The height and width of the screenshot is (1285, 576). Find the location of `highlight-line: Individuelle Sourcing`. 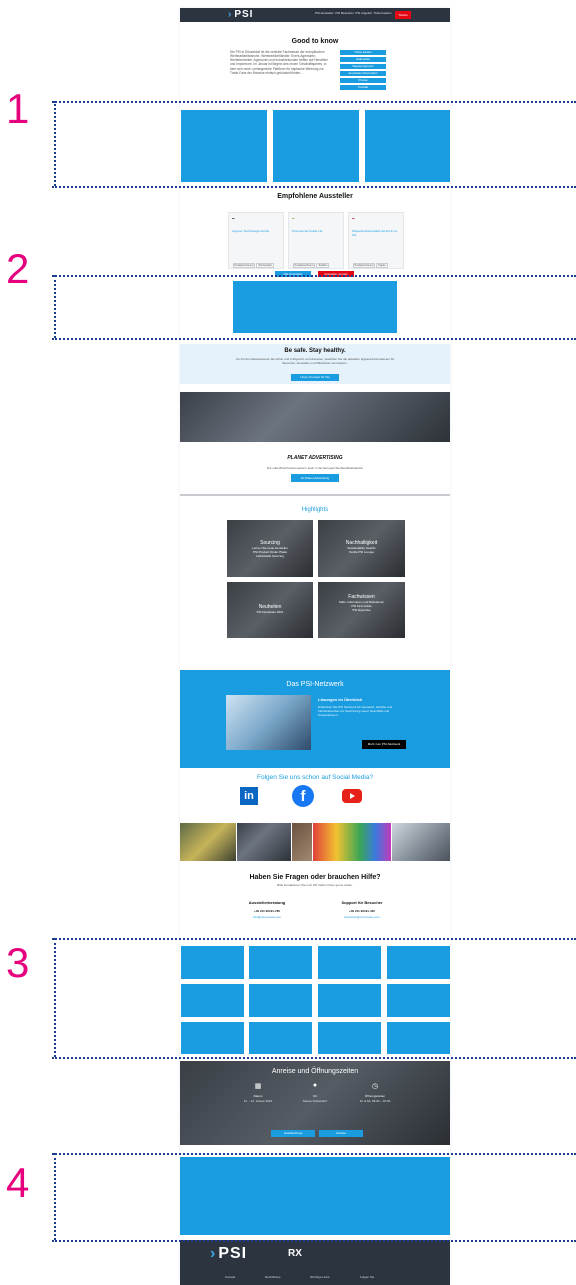

highlight-line: Individuelle Sourcing is located at coordinates (270, 556).